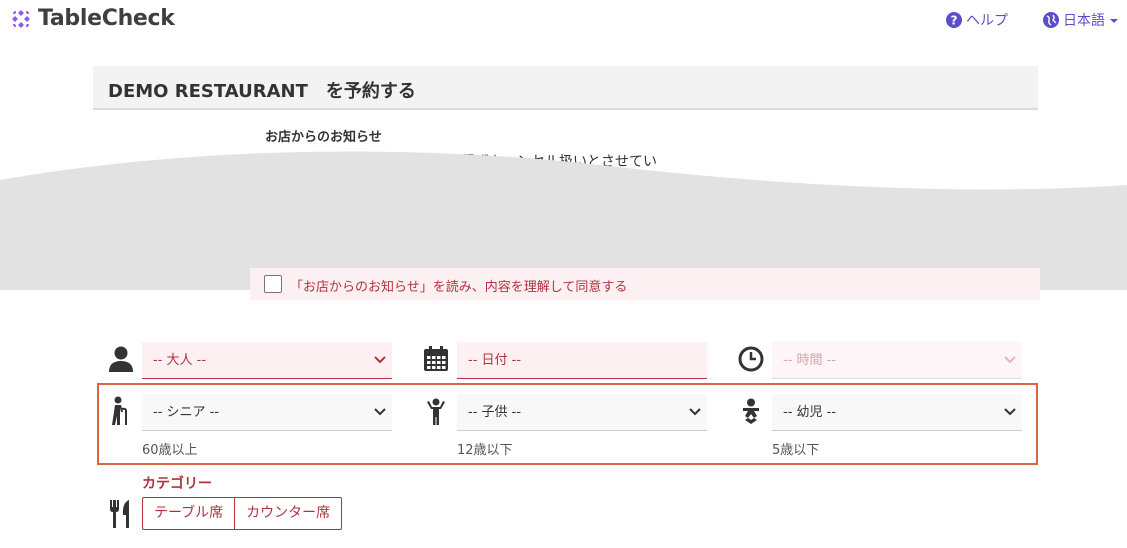  What do you see at coordinates (267, 360) in the screenshot?
I see `adults-select: -- 大人 --` at bounding box center [267, 360].